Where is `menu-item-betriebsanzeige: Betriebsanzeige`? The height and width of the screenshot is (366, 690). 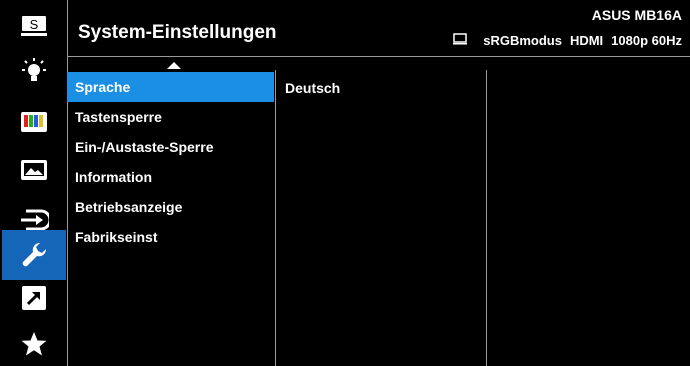 menu-item-betriebsanzeige: Betriebsanzeige is located at coordinates (170, 207).